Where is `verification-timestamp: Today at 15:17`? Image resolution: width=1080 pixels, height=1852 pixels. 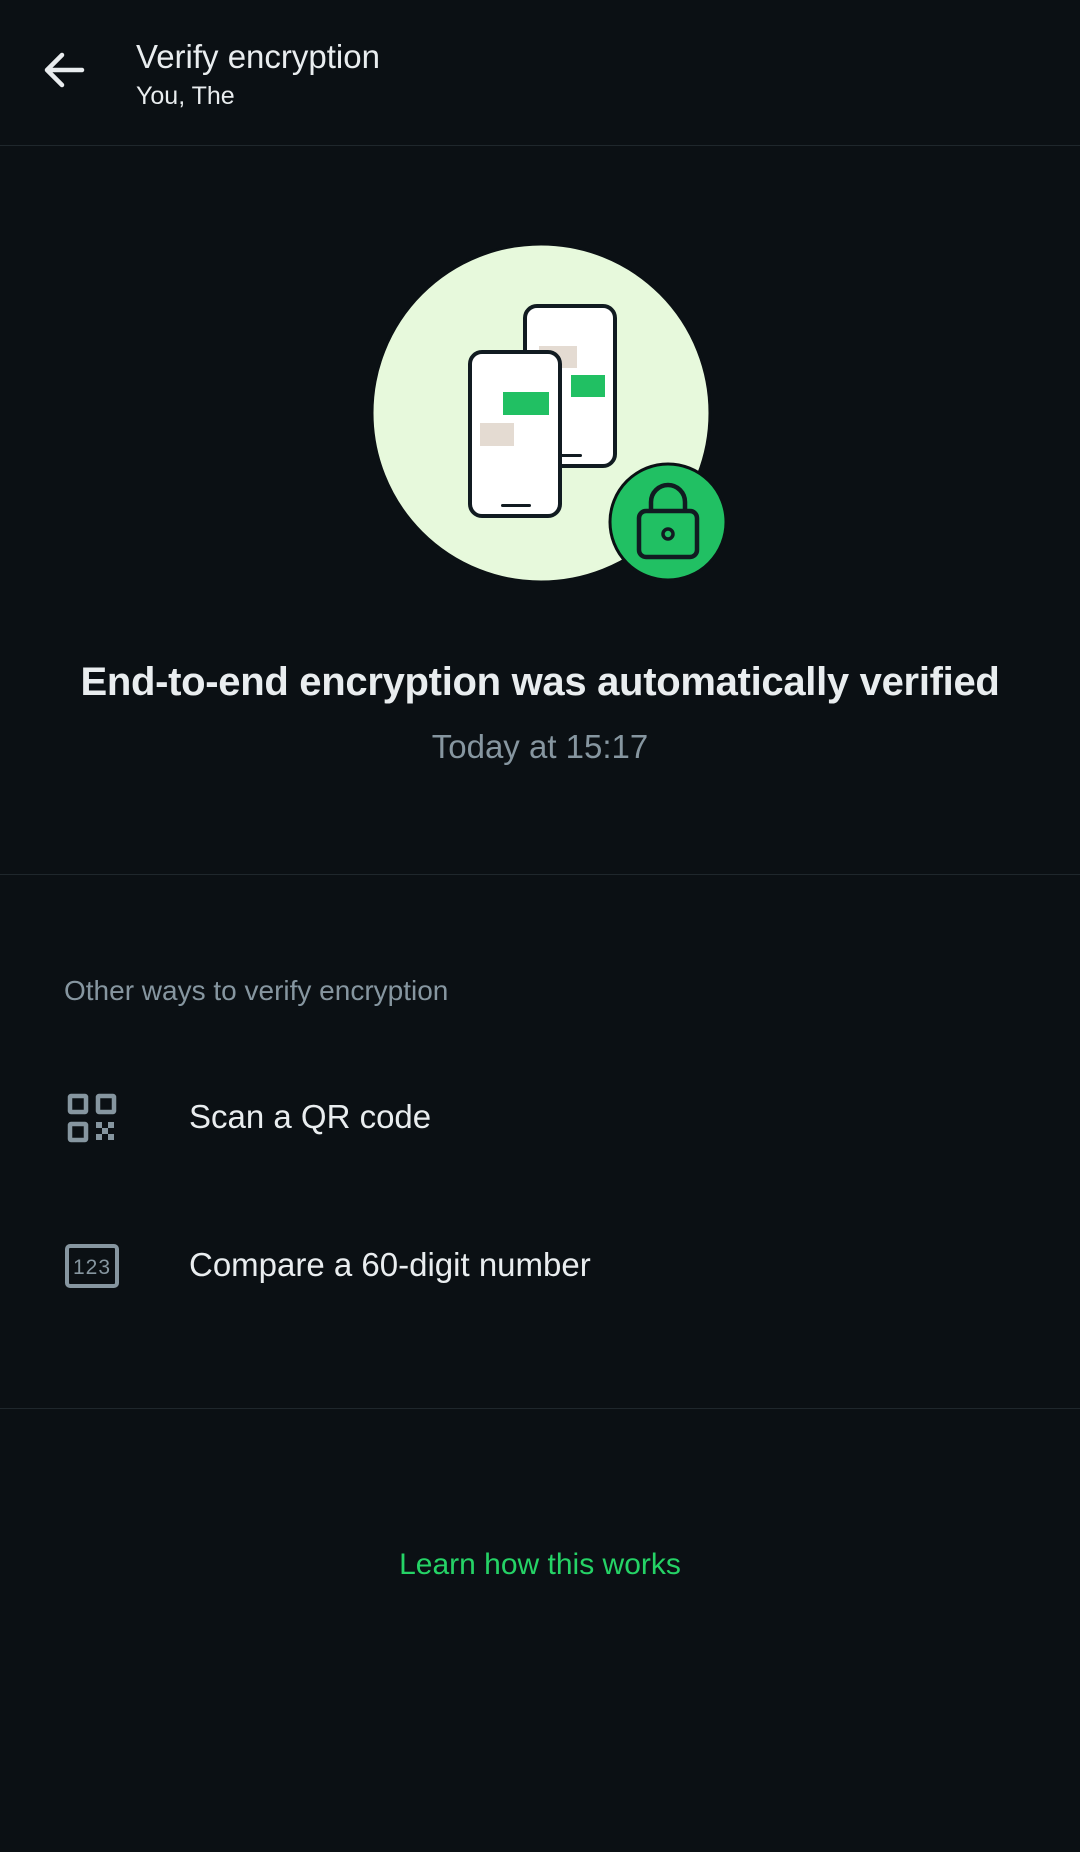
verification-timestamp: Today at 15:17 is located at coordinates (540, 746).